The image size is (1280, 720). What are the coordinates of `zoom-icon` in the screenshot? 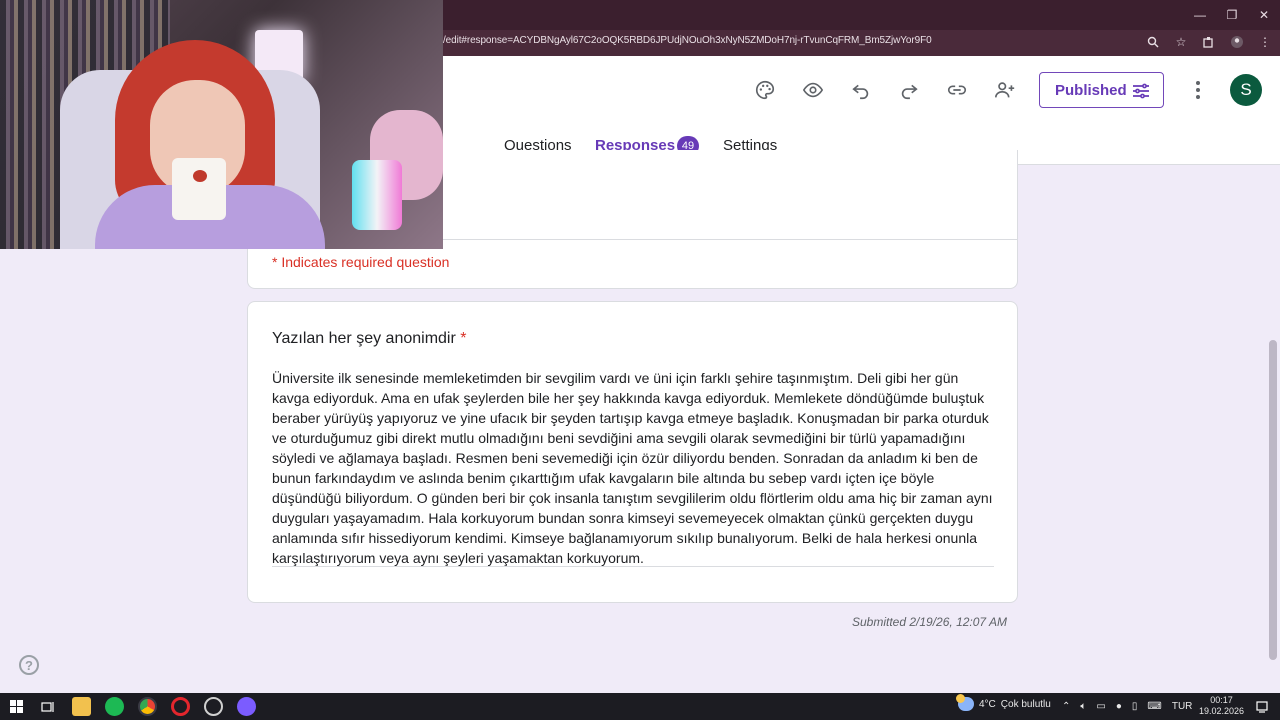 It's located at (1153, 42).